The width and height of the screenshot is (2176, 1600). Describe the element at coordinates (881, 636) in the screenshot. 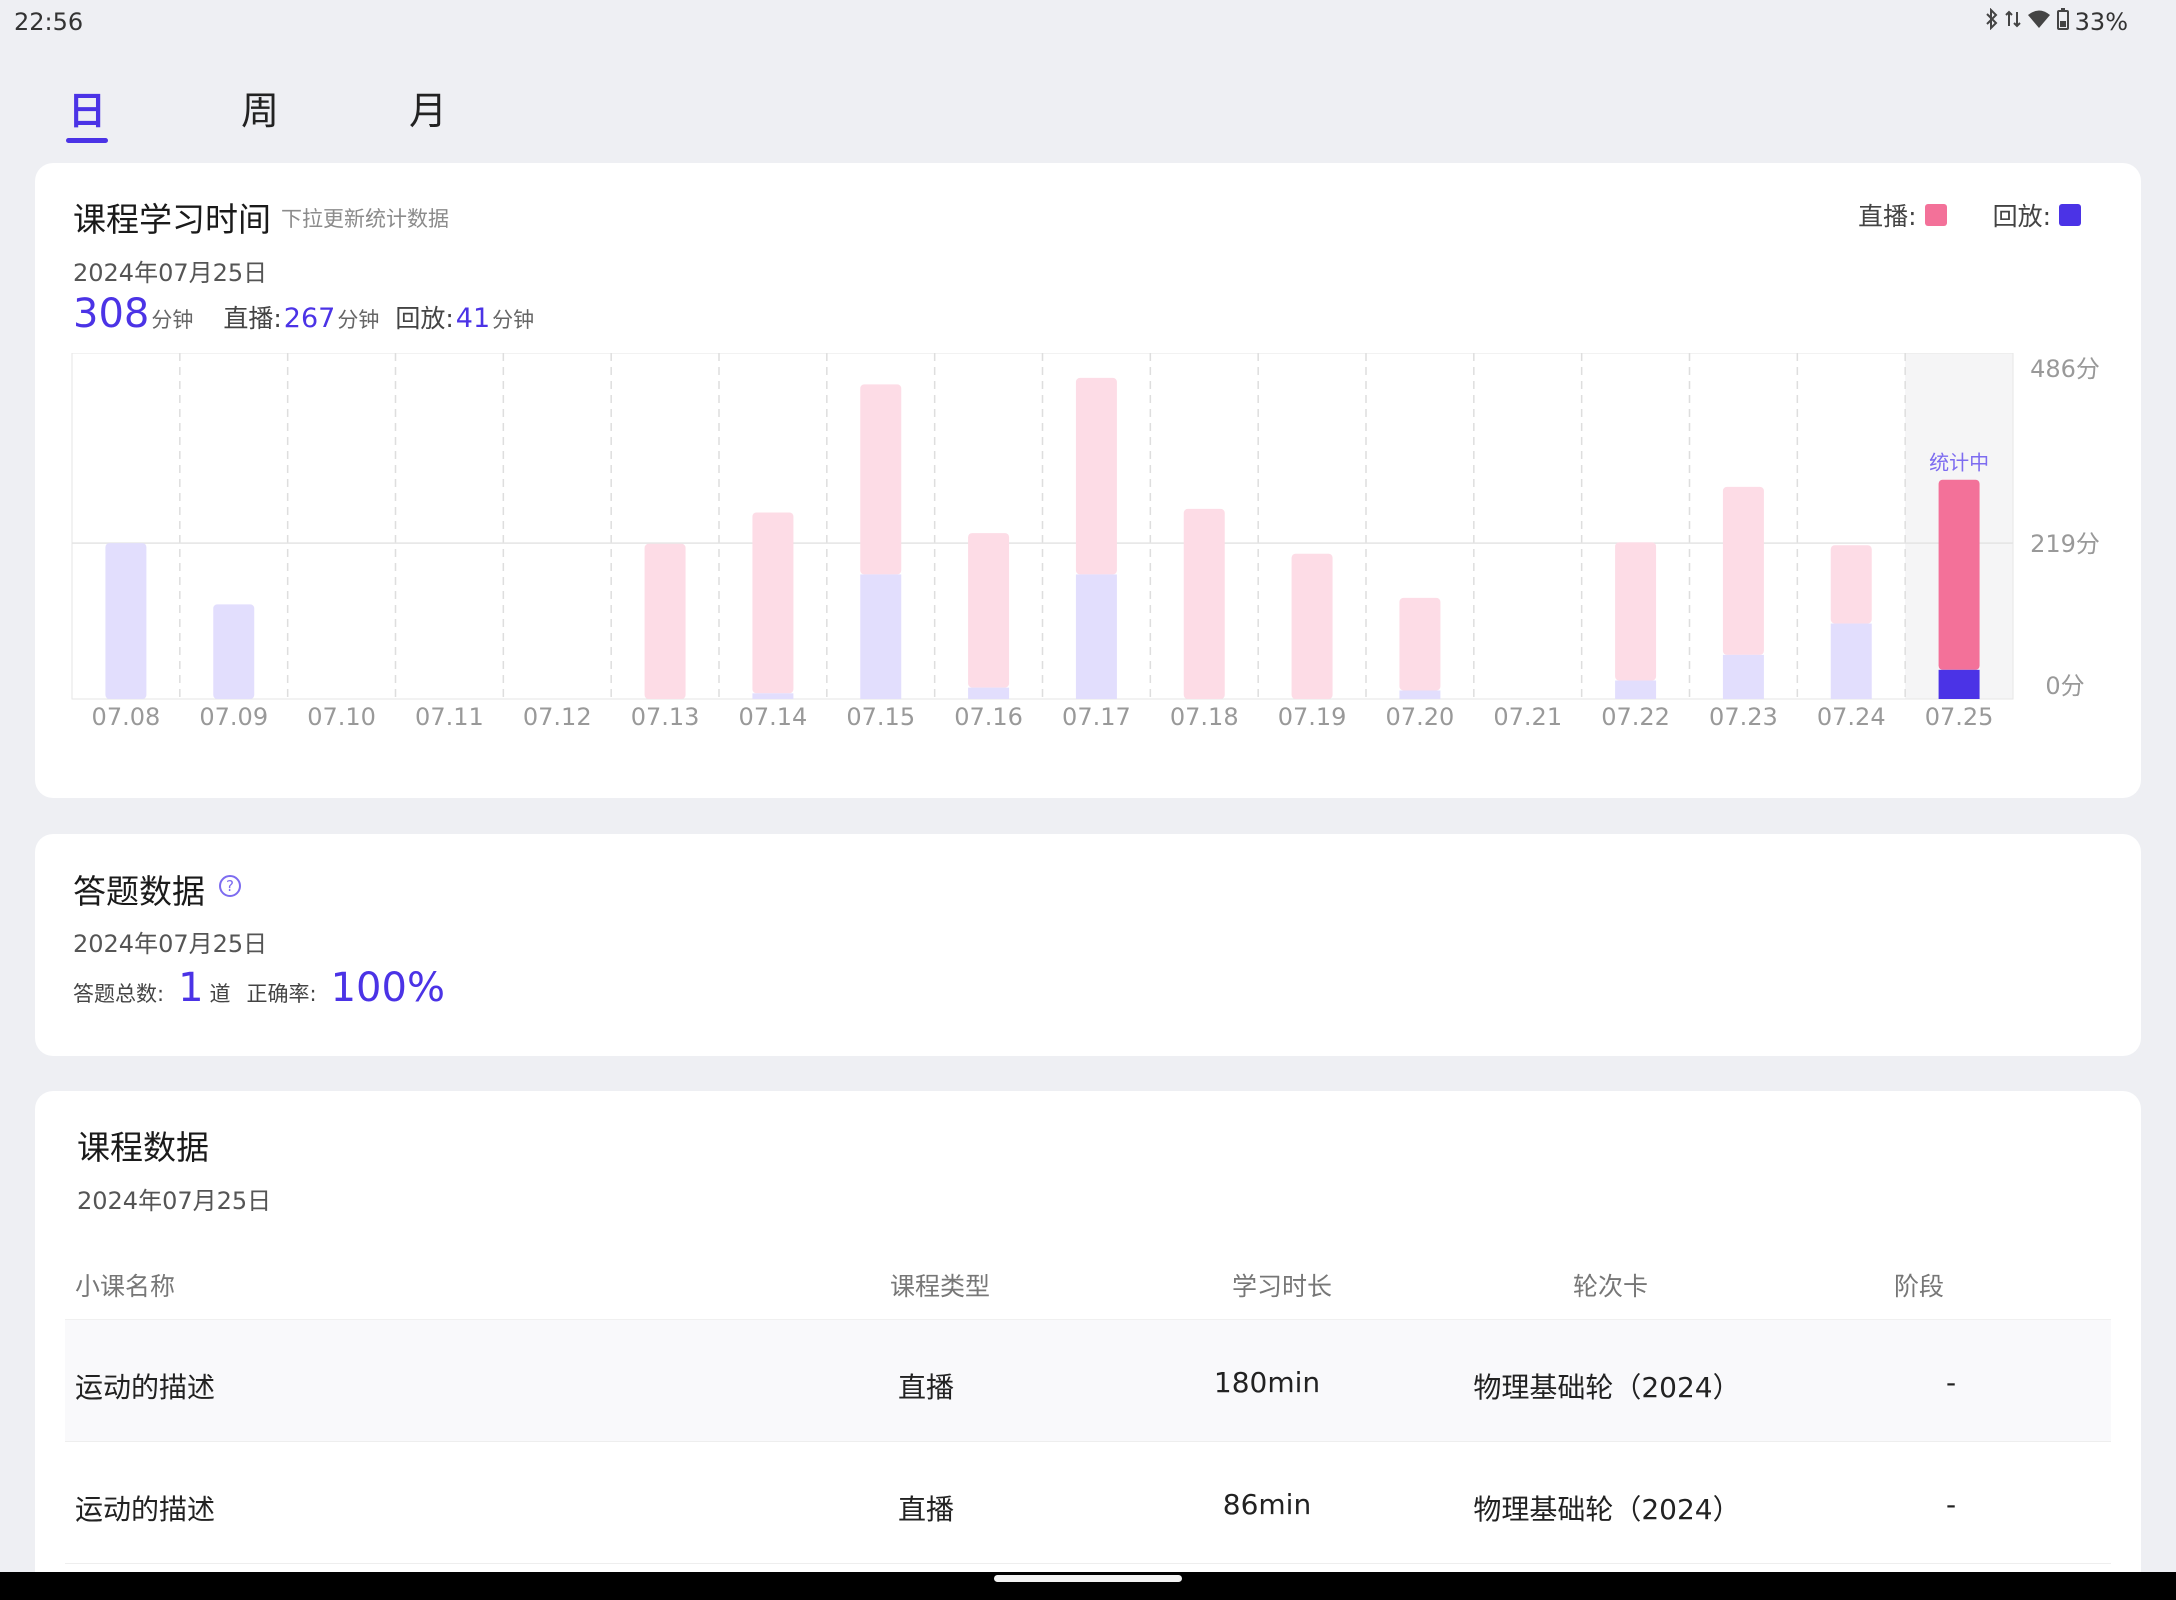

I see `bar-replay-07.15` at that location.